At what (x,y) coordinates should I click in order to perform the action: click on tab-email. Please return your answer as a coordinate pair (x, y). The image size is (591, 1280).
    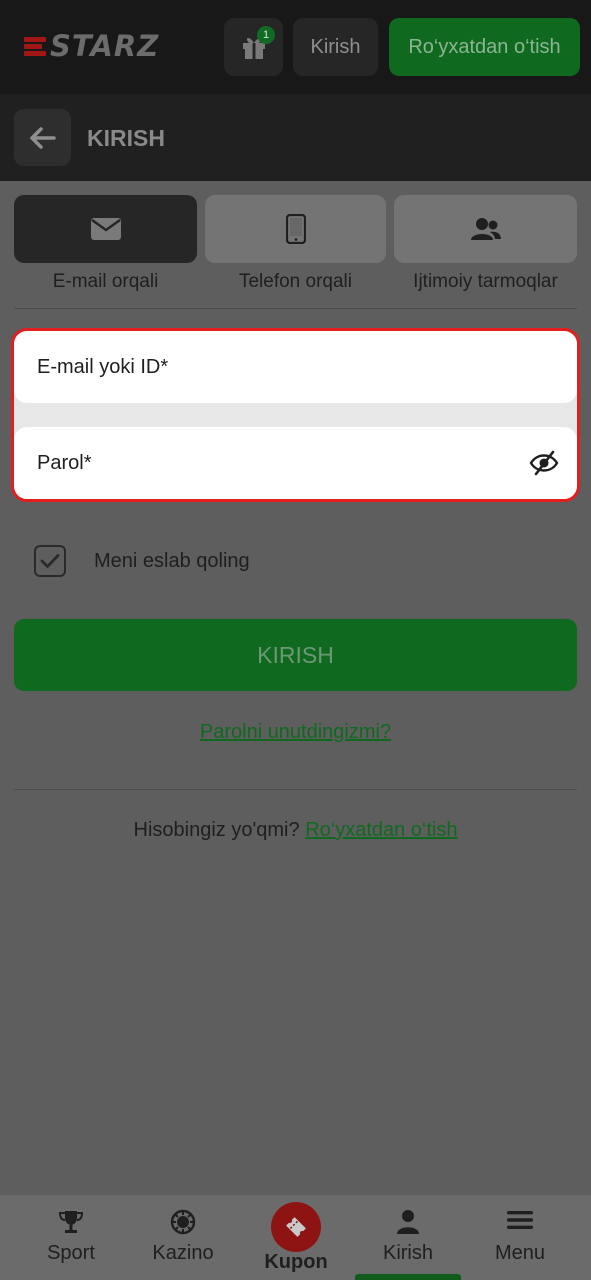
    Looking at the image, I should click on (105, 229).